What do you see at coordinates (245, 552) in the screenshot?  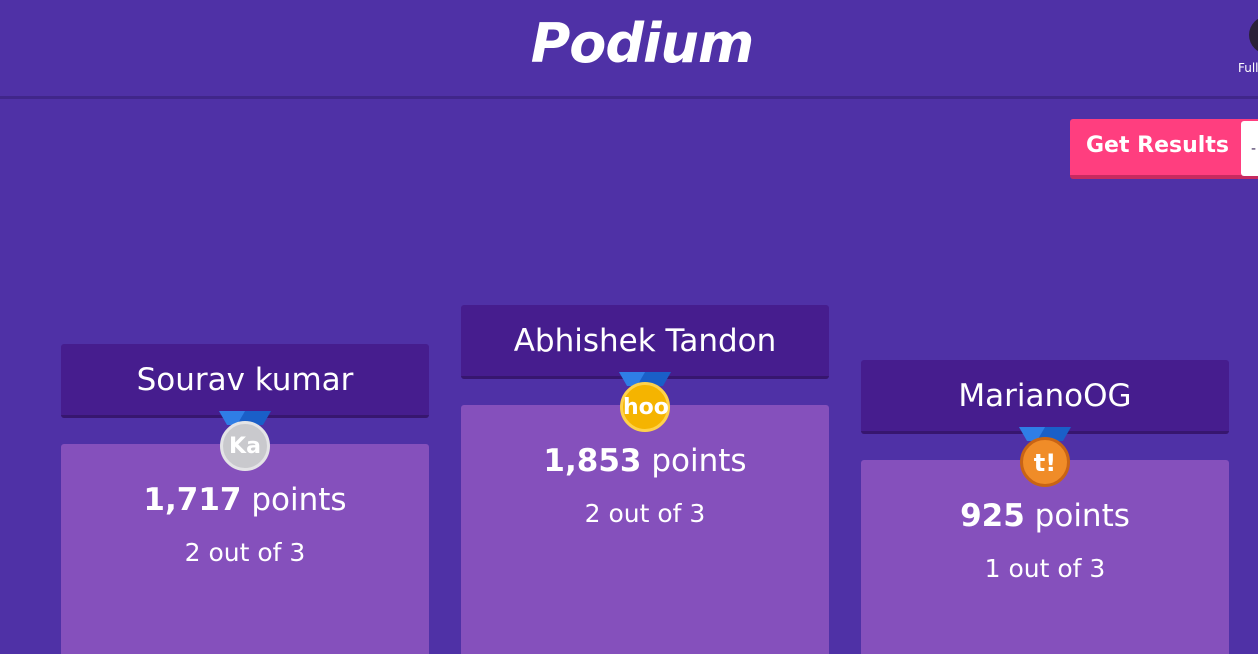 I see `second-place-correct: 2 out of 3` at bounding box center [245, 552].